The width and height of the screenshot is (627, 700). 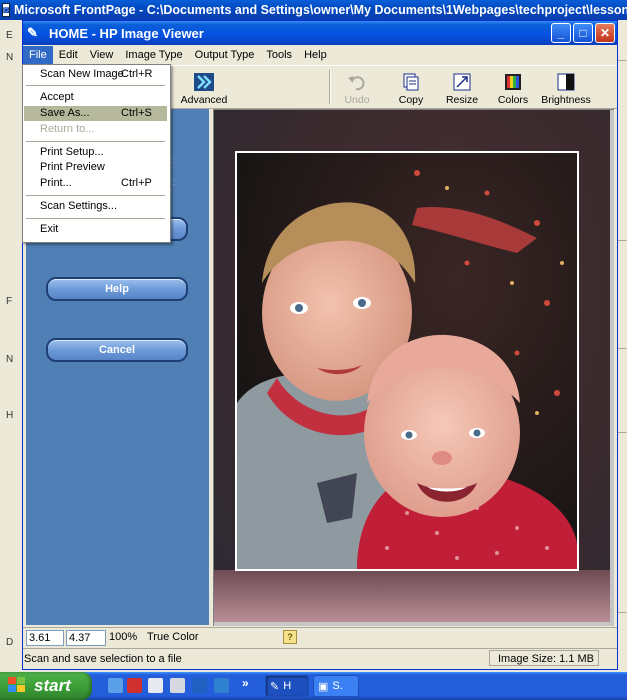 I want to click on start-label: start, so click(x=52, y=685).